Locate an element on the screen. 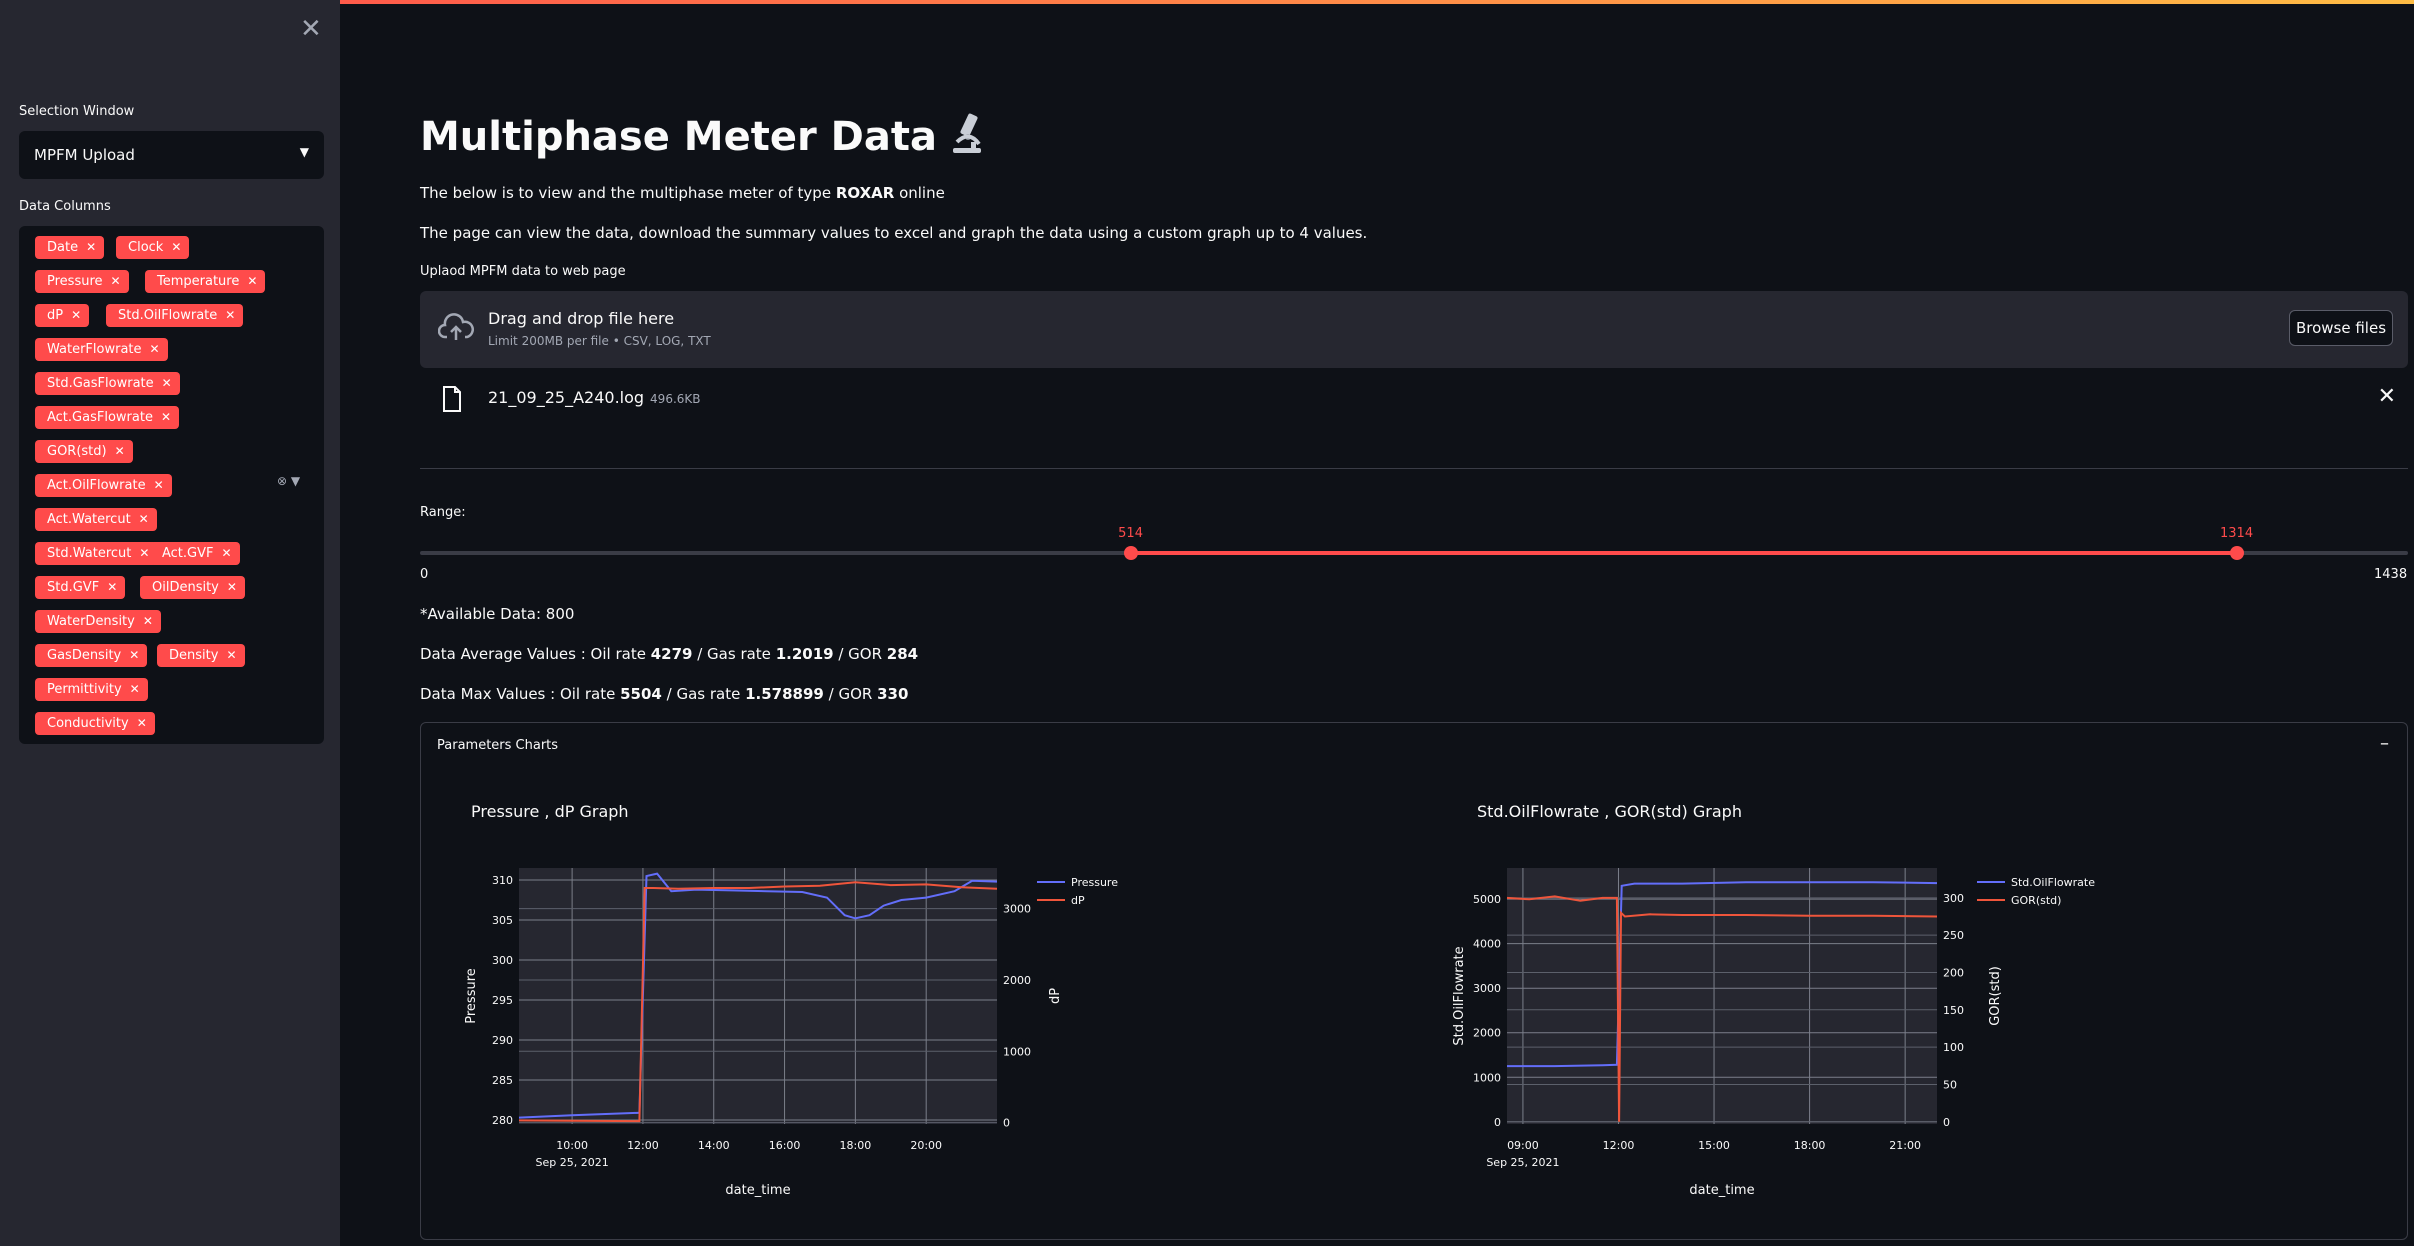 The image size is (2414, 1246). y-left-tick-label: 1000 is located at coordinates (1487, 1077).